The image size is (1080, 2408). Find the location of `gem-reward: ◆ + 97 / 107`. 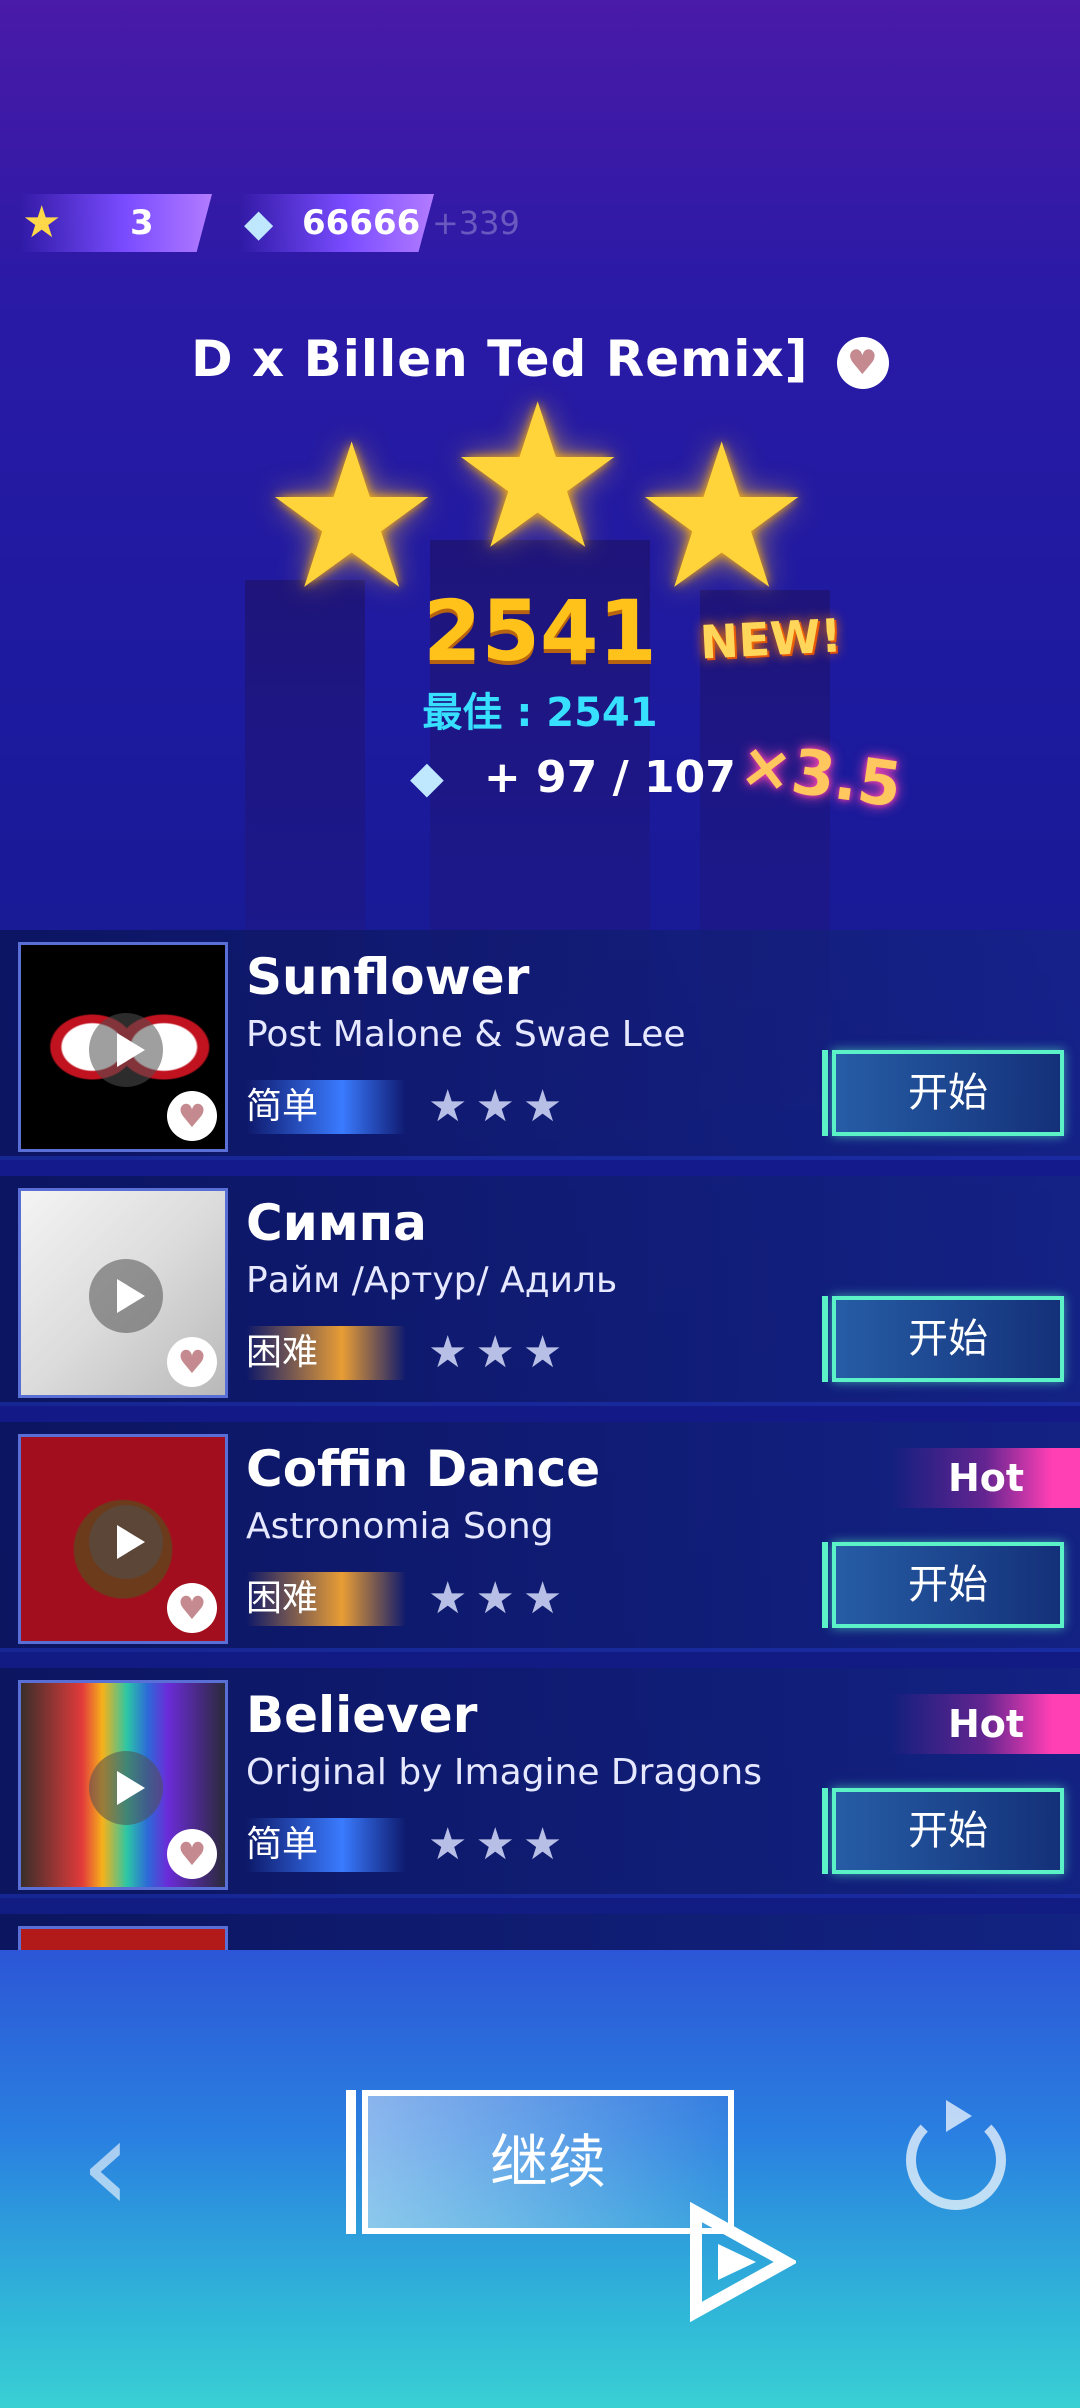

gem-reward: ◆ + 97 / 107 is located at coordinates (573, 778).